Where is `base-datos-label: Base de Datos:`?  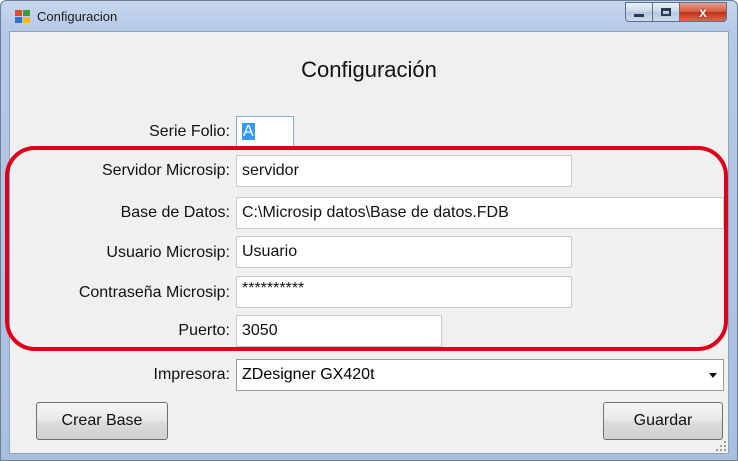 base-datos-label: Base de Datos: is located at coordinates (175, 212).